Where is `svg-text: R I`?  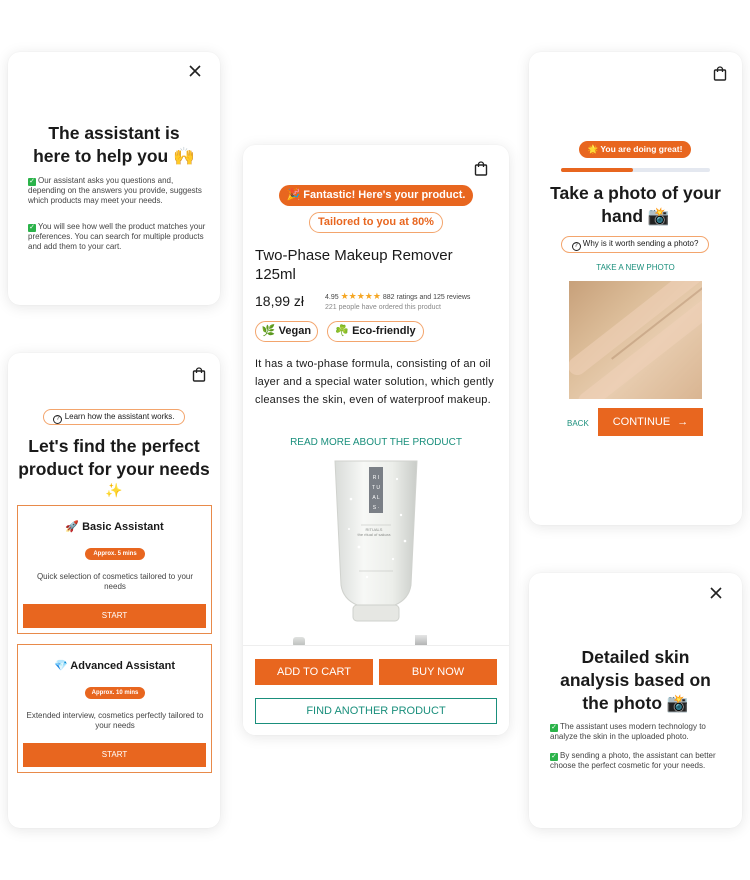
svg-text: R I is located at coordinates (376, 478).